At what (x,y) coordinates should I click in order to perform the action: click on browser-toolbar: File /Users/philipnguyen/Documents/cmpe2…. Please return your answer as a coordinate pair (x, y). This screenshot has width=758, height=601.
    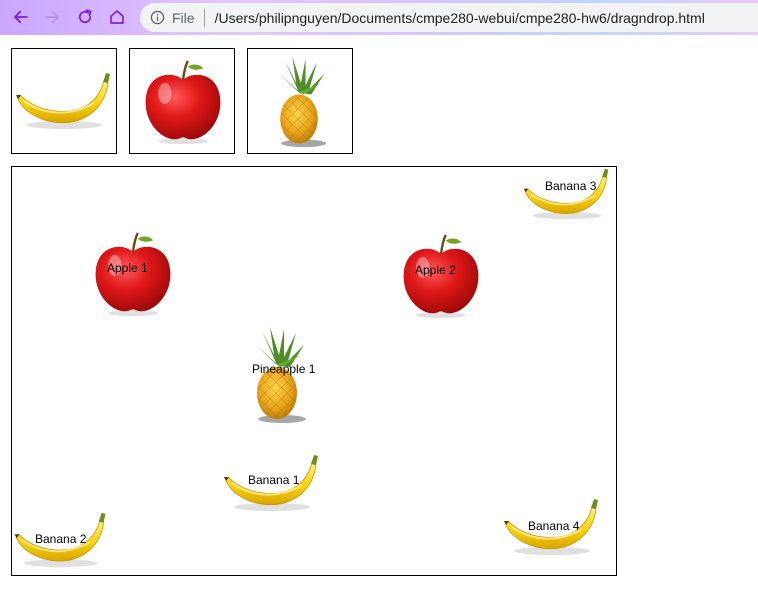
    Looking at the image, I should click on (379, 17).